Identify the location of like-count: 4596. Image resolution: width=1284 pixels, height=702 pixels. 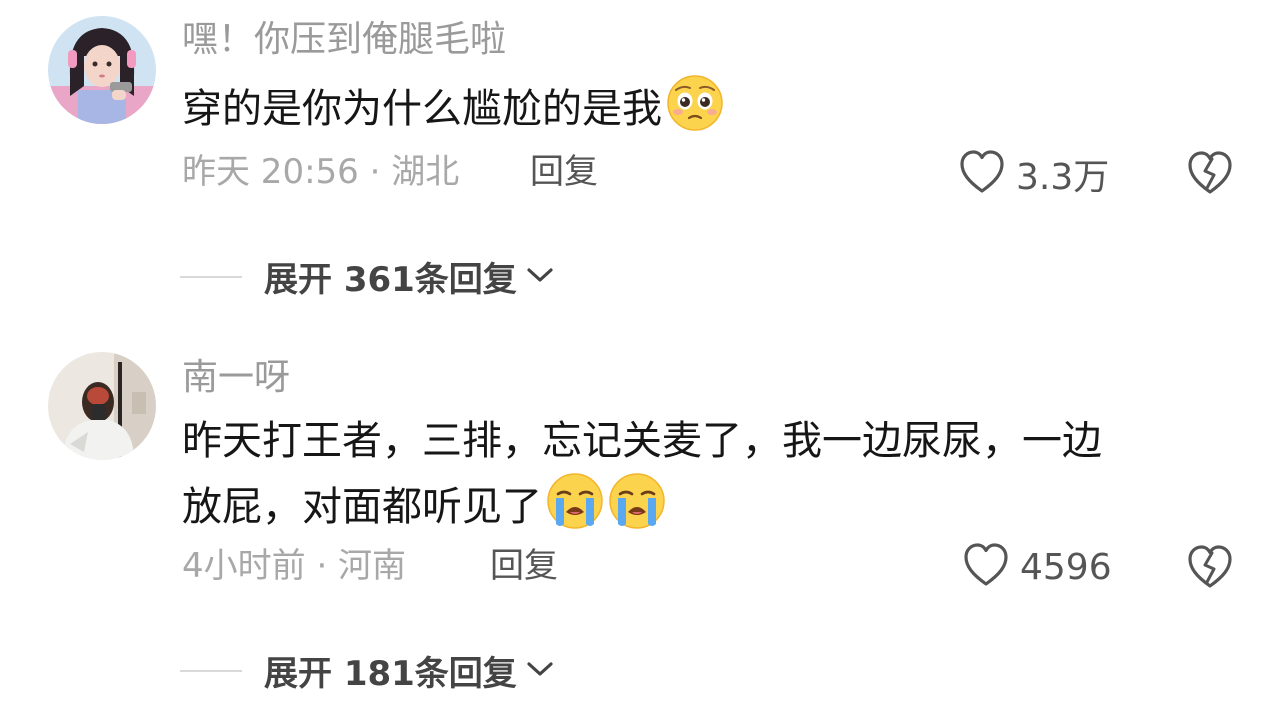
(1066, 567).